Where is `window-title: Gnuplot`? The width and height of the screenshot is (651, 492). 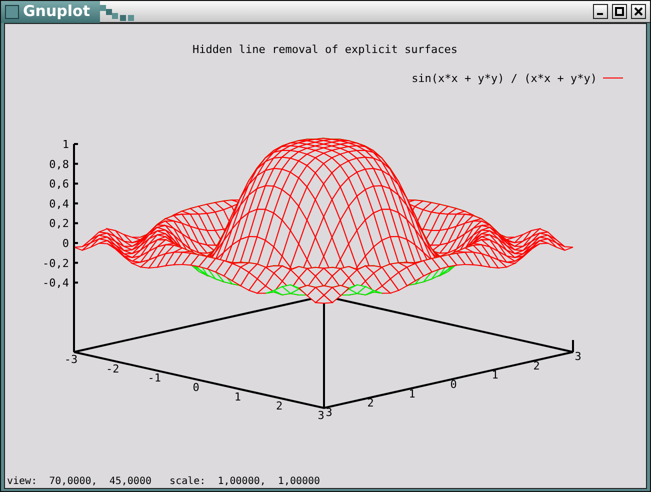 window-title: Gnuplot is located at coordinates (56, 11).